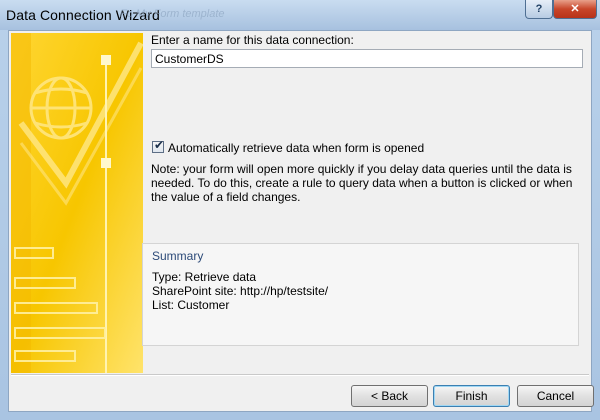 The width and height of the screenshot is (600, 420). I want to click on auto-retrieve-checkbox: ✔, so click(158, 145).